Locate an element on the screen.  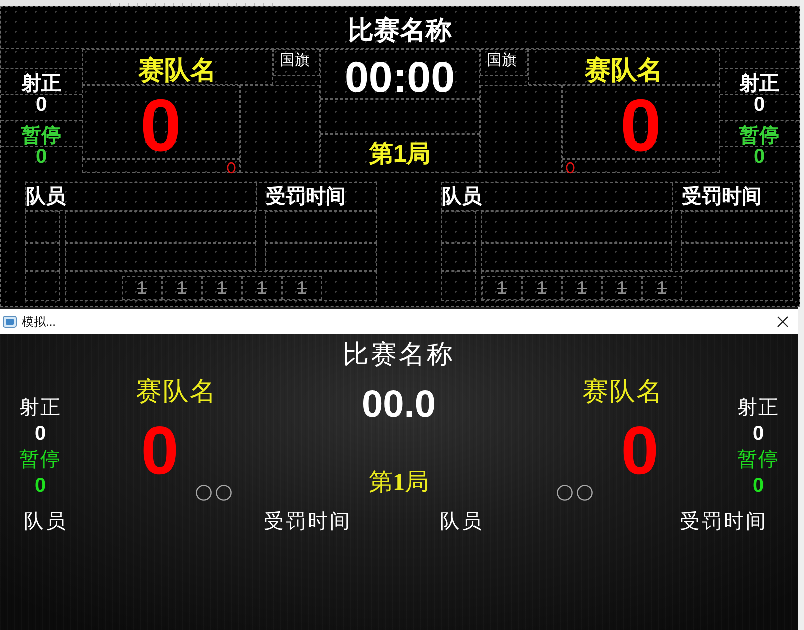
app-icon is located at coordinates (10, 321).